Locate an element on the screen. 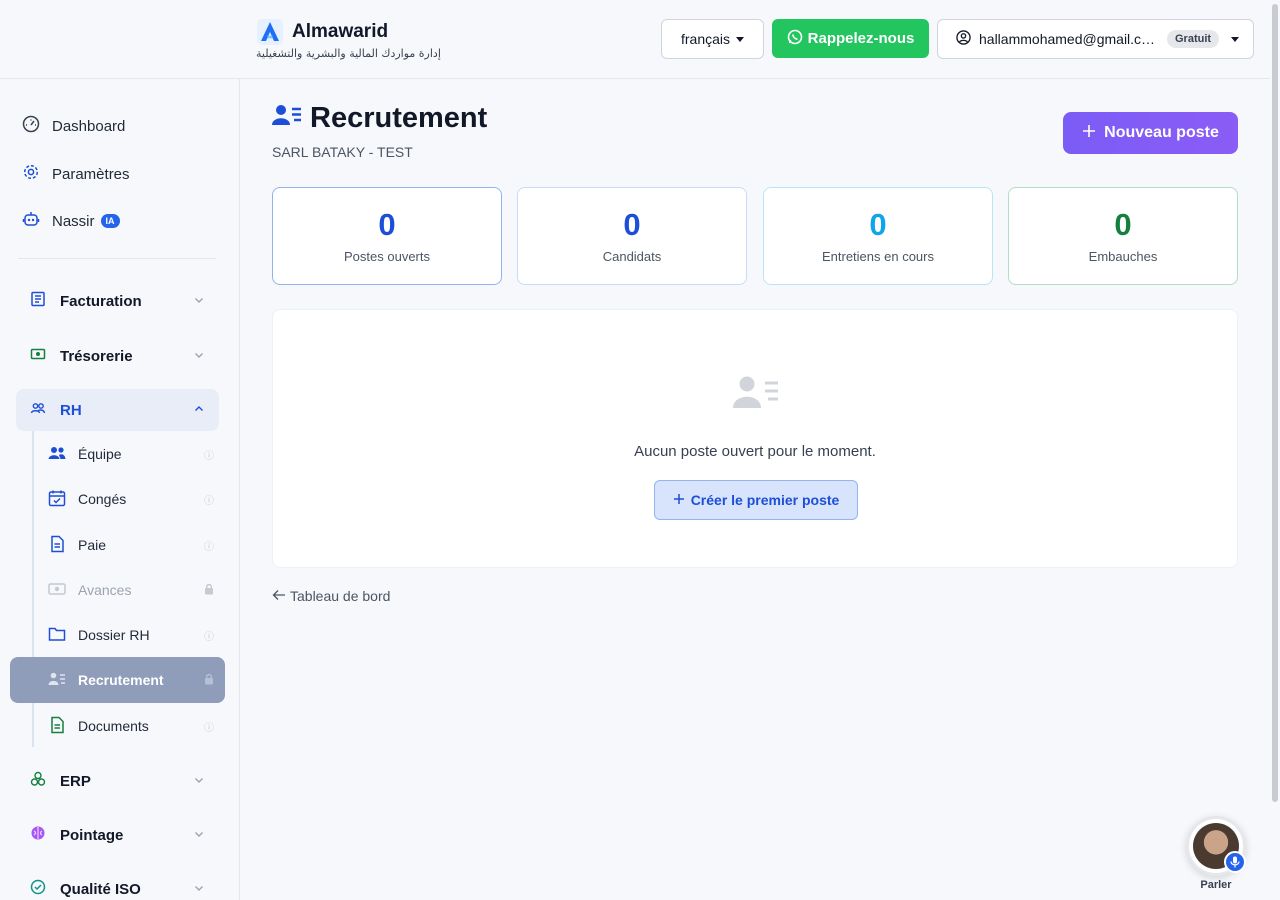 This screenshot has height=900, width=1280. back-link-label: Tableau de bord is located at coordinates (340, 596).